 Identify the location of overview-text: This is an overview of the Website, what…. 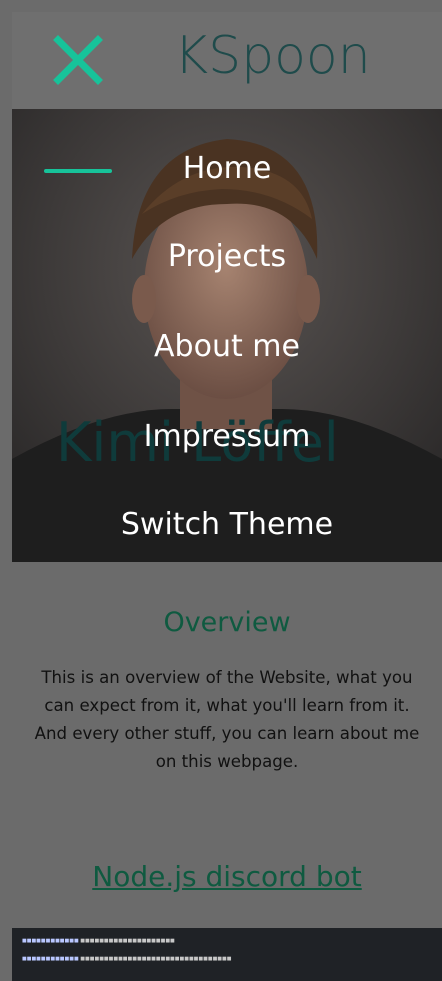
(227, 719).